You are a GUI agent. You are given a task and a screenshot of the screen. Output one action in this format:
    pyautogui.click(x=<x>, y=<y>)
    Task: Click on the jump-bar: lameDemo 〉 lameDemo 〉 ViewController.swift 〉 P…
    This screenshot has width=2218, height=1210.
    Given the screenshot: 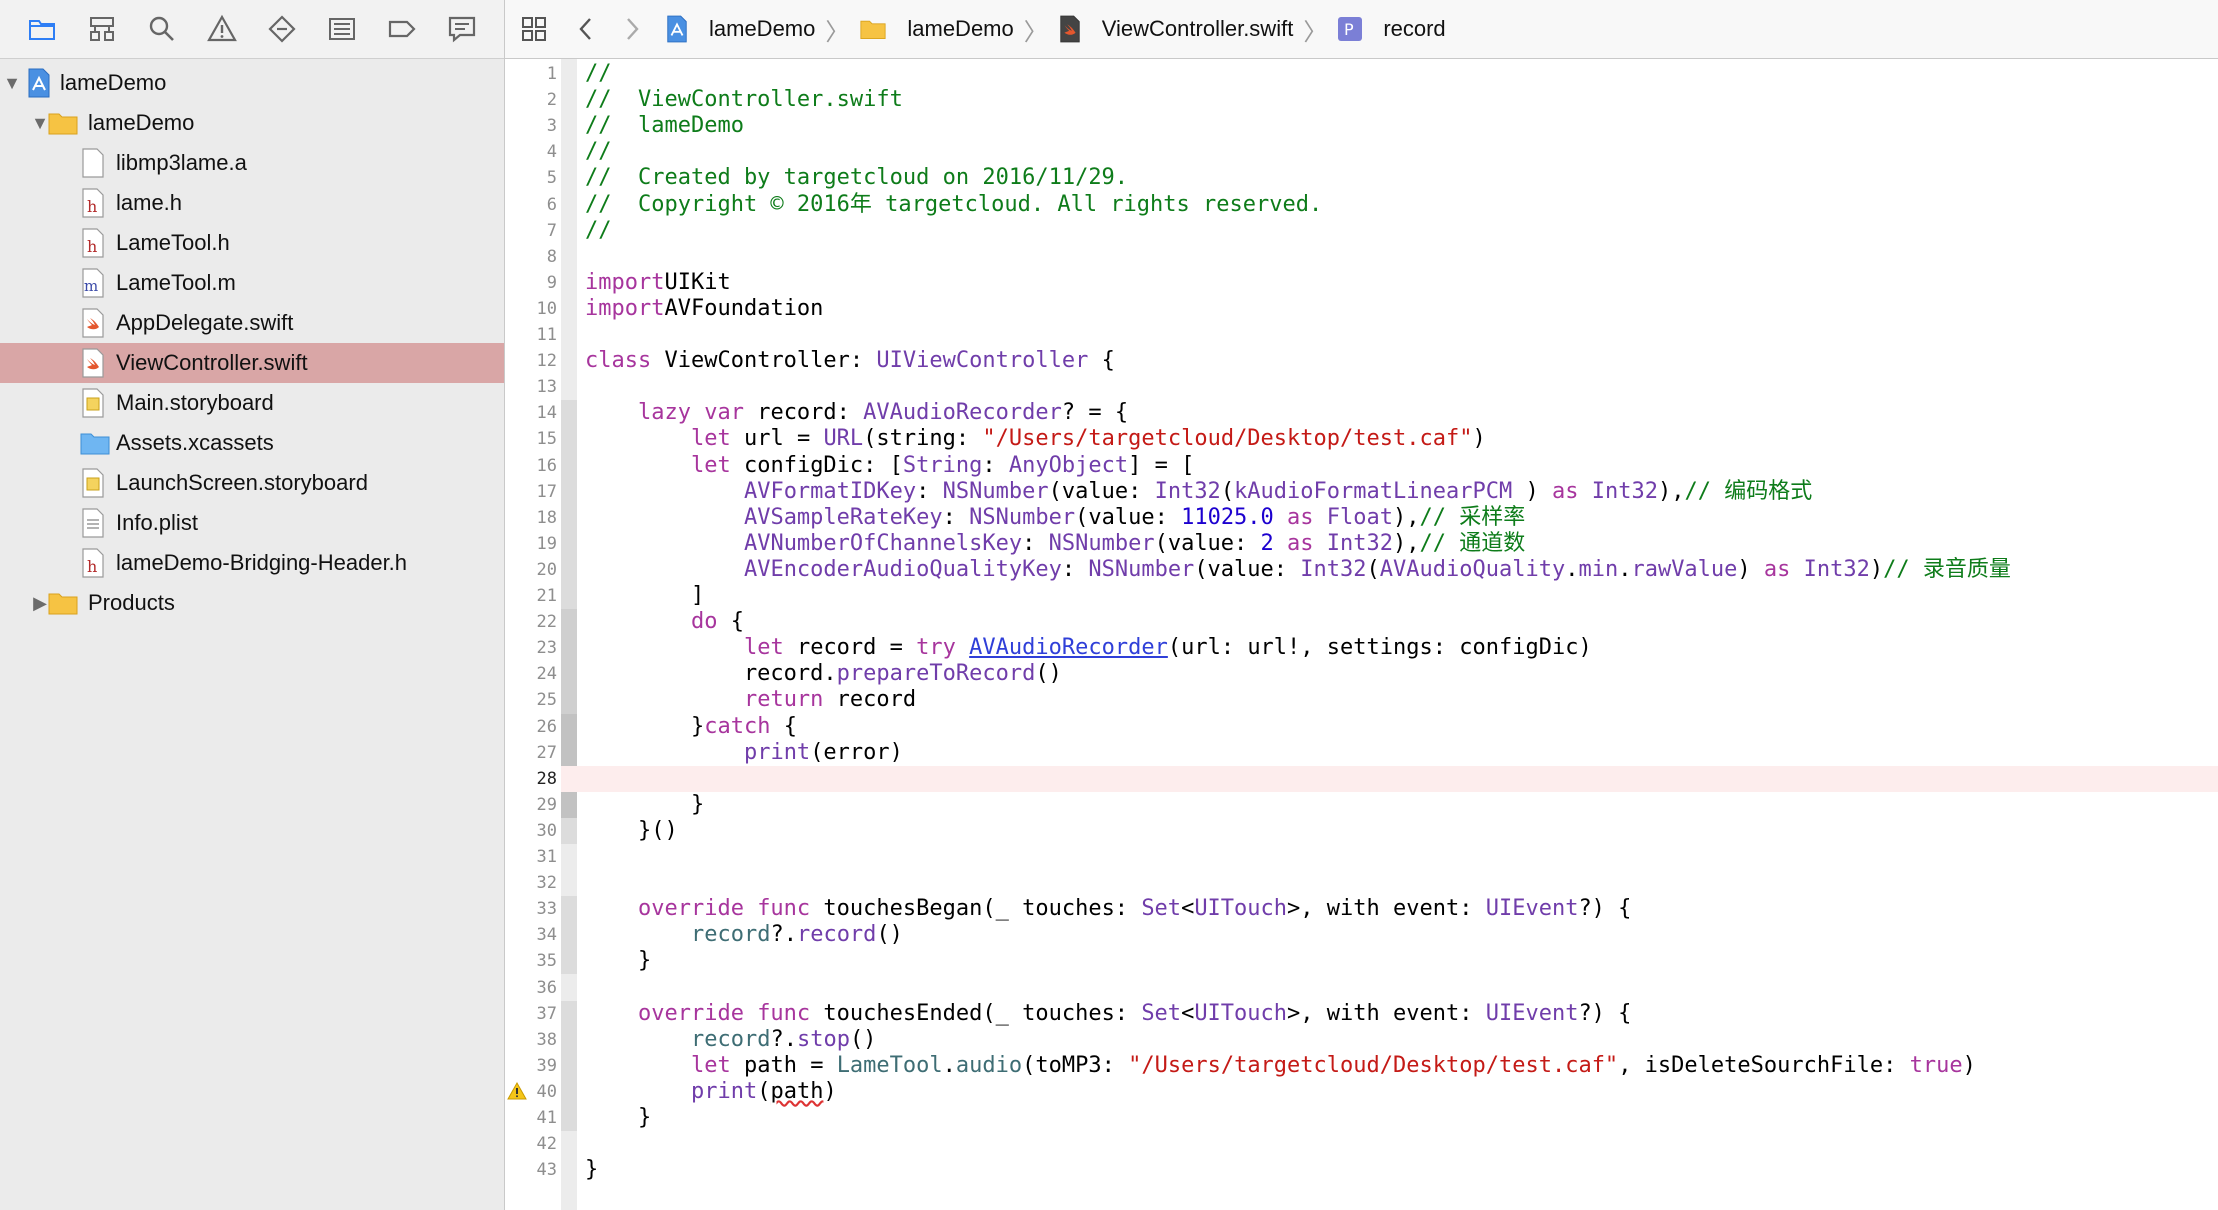 What is the action you would take?
    pyautogui.click(x=1361, y=29)
    